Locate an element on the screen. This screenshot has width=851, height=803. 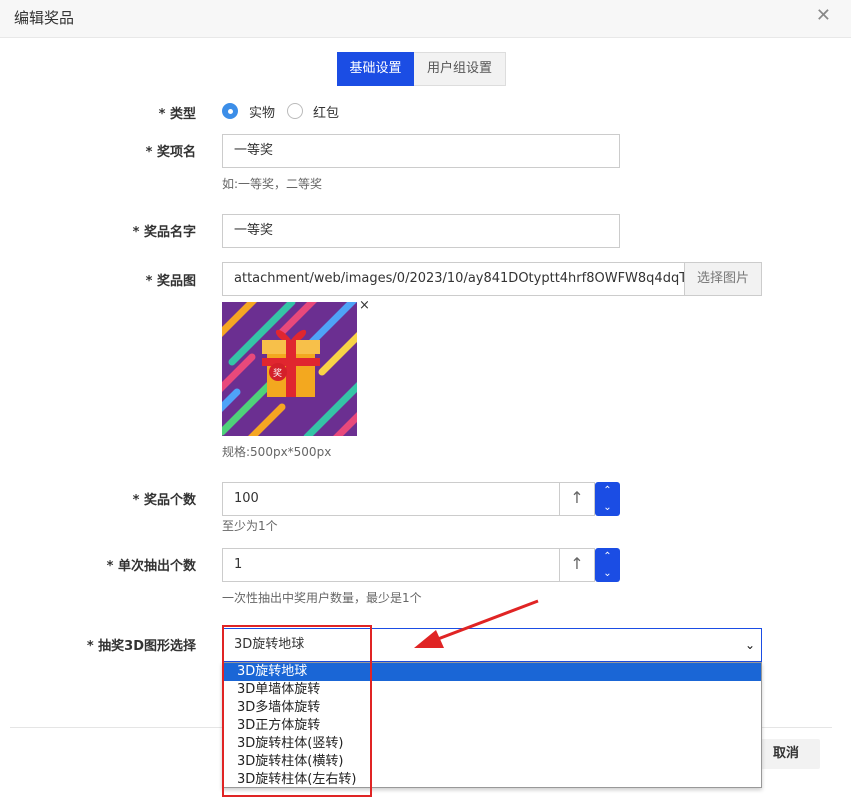
prize-name-input: 一等奖 is located at coordinates (421, 231).